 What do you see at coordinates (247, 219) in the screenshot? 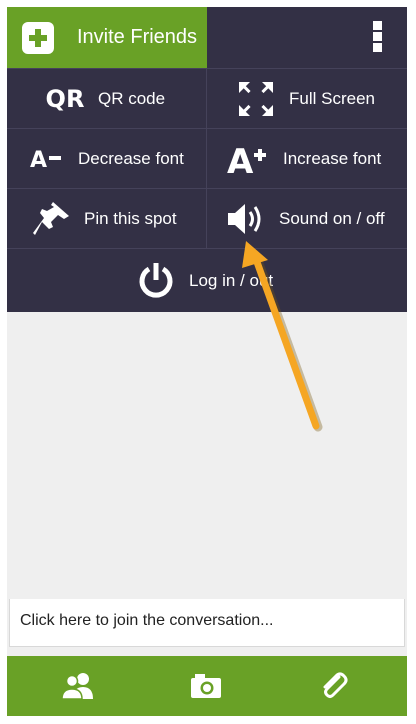
I see `speaker-icon` at bounding box center [247, 219].